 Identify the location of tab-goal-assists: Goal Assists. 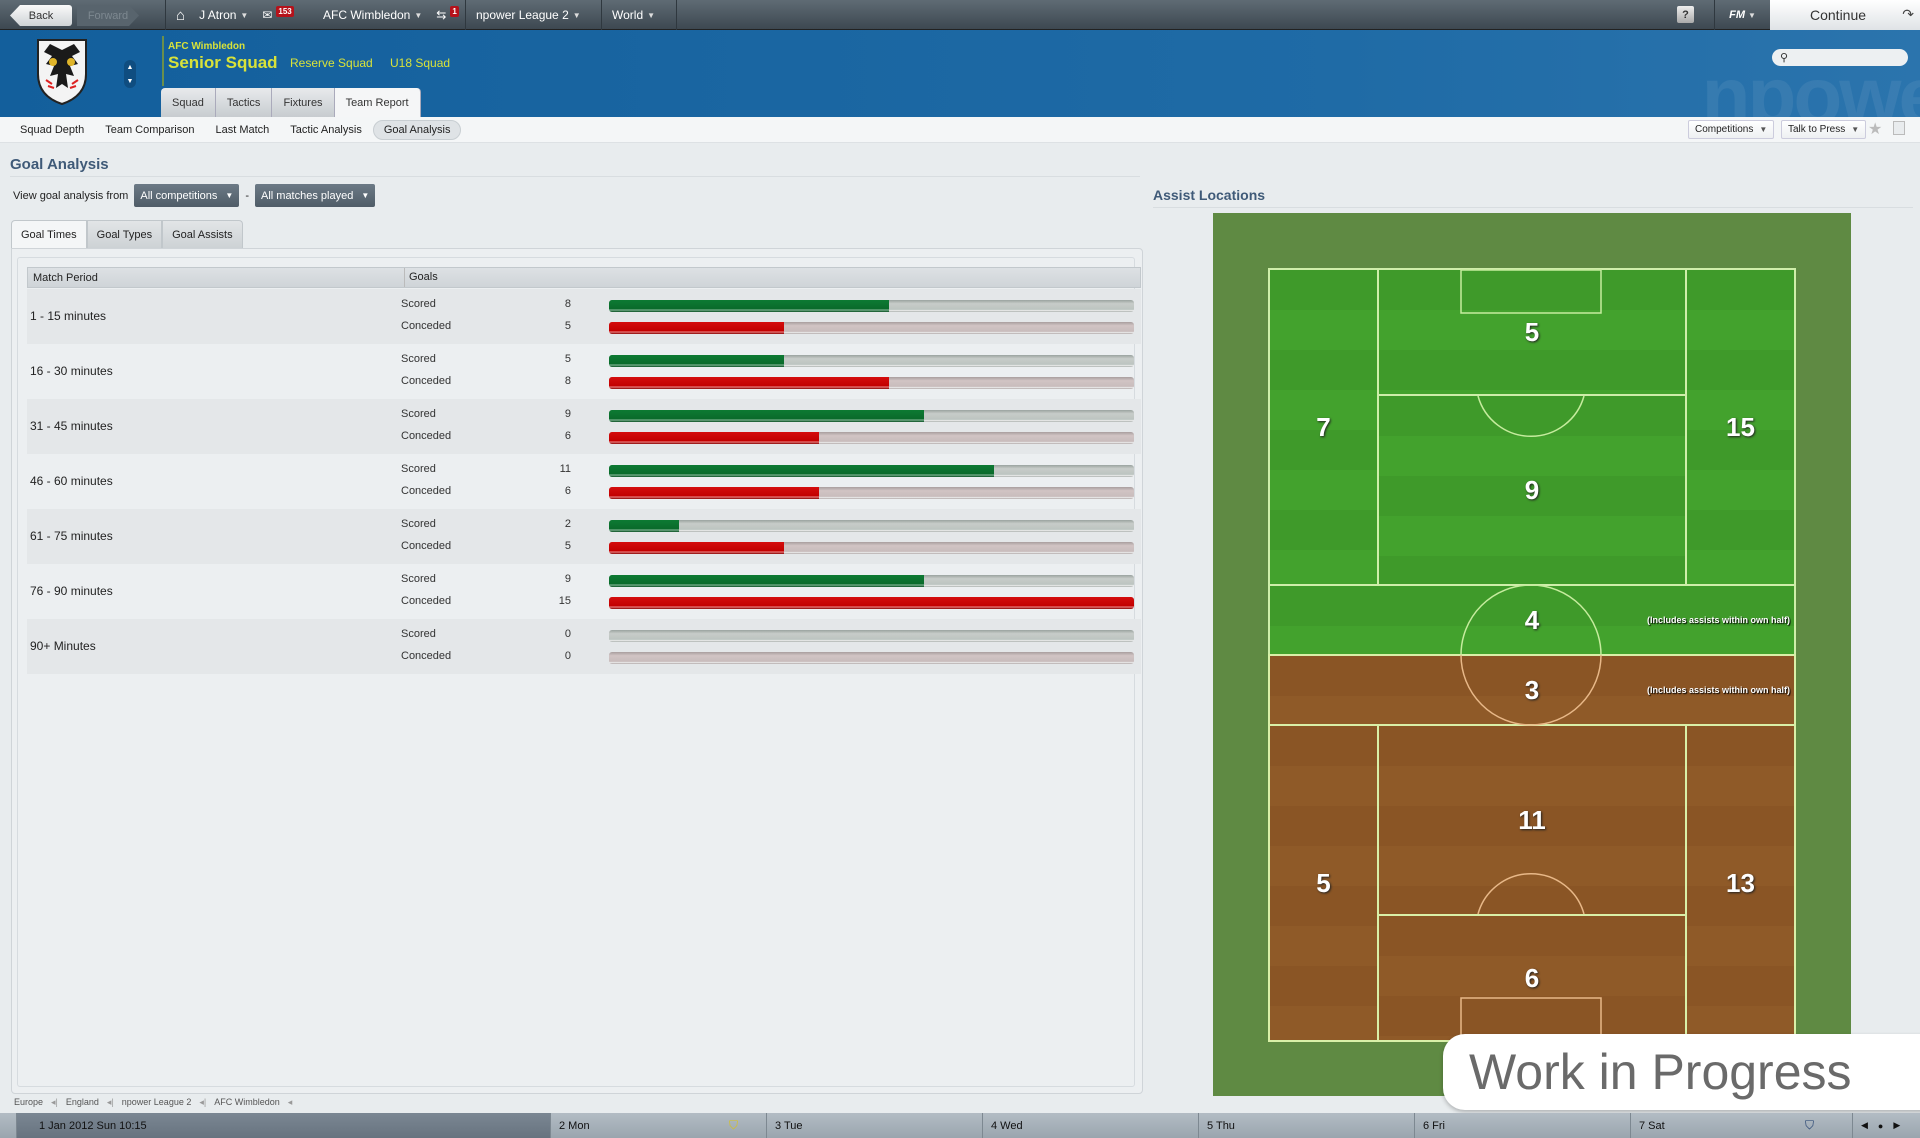
(202, 234).